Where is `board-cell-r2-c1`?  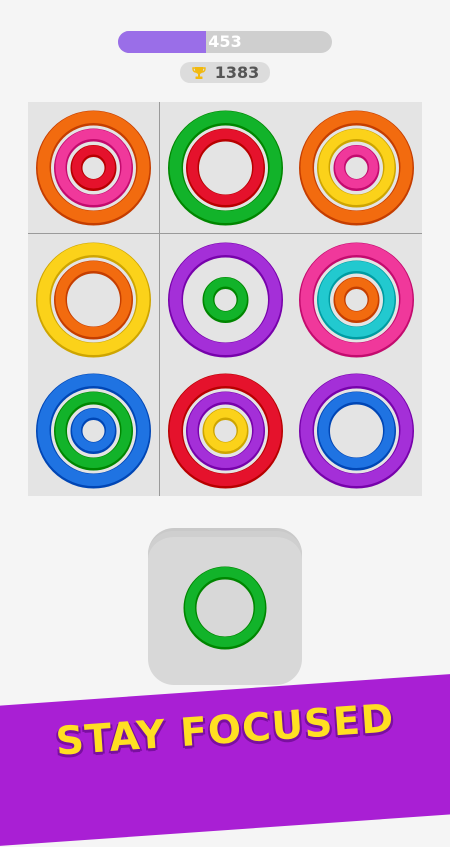 board-cell-r2-c1 is located at coordinates (93, 299).